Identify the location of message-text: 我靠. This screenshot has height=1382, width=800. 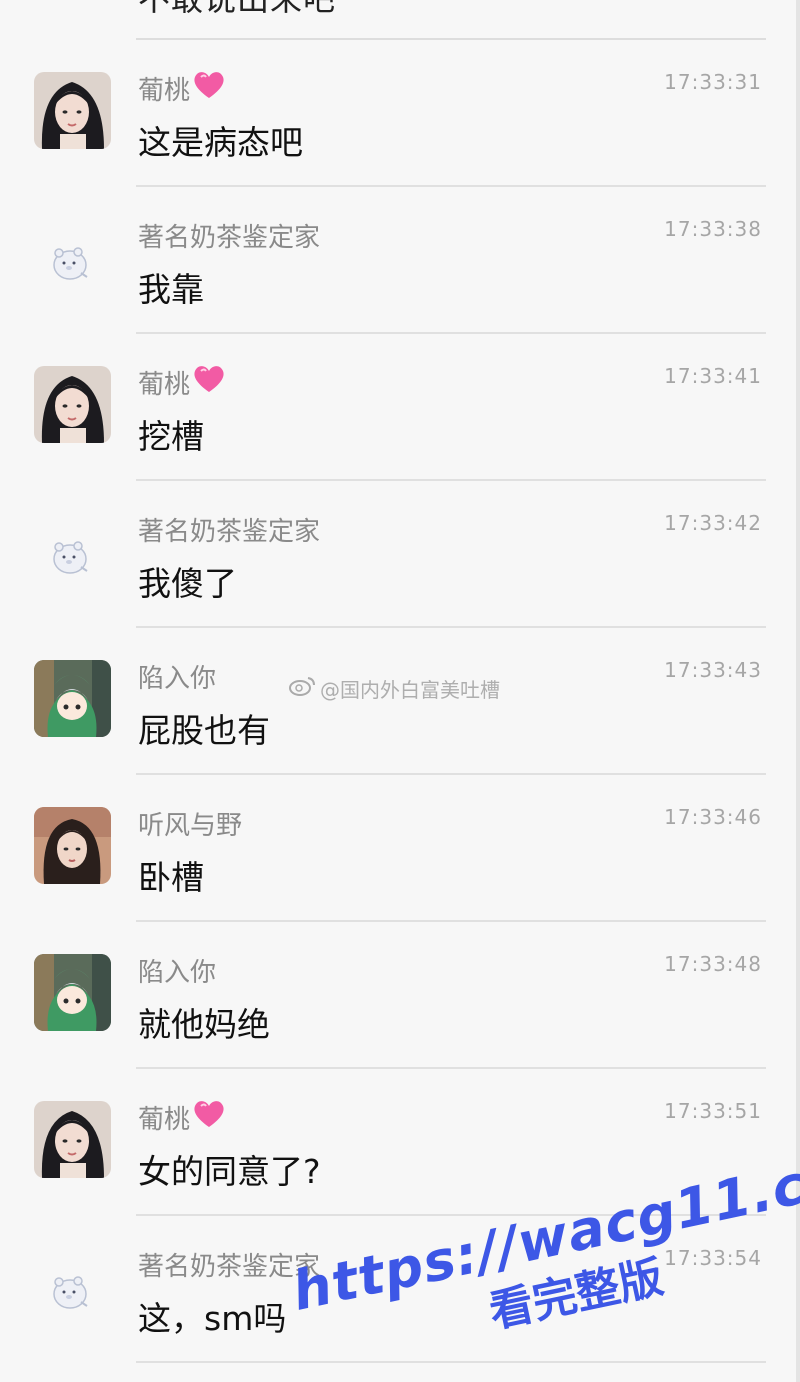
(171, 289).